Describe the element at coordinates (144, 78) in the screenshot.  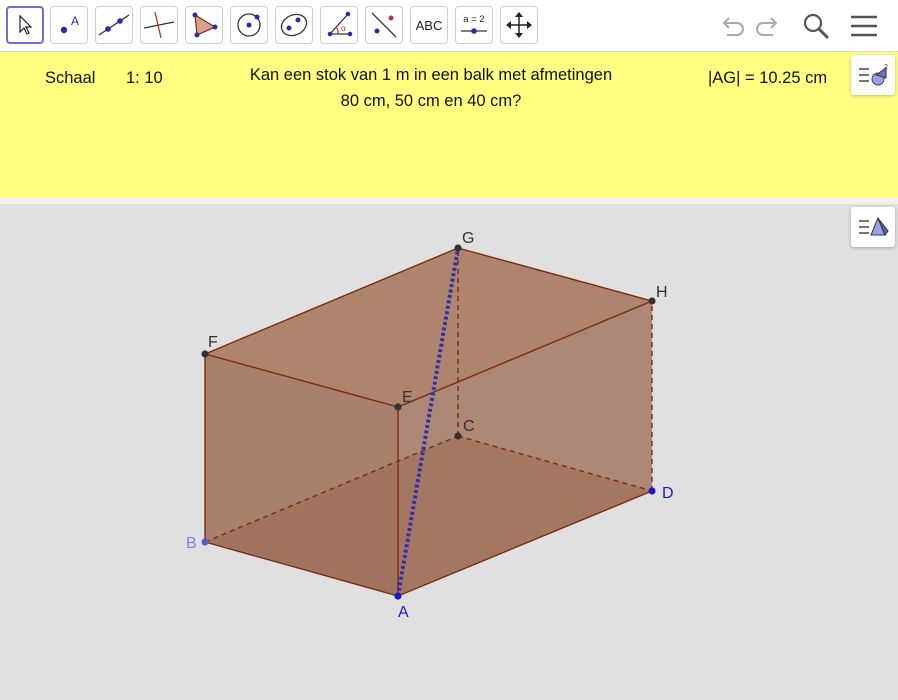
I see `scale-value: 1: 10` at that location.